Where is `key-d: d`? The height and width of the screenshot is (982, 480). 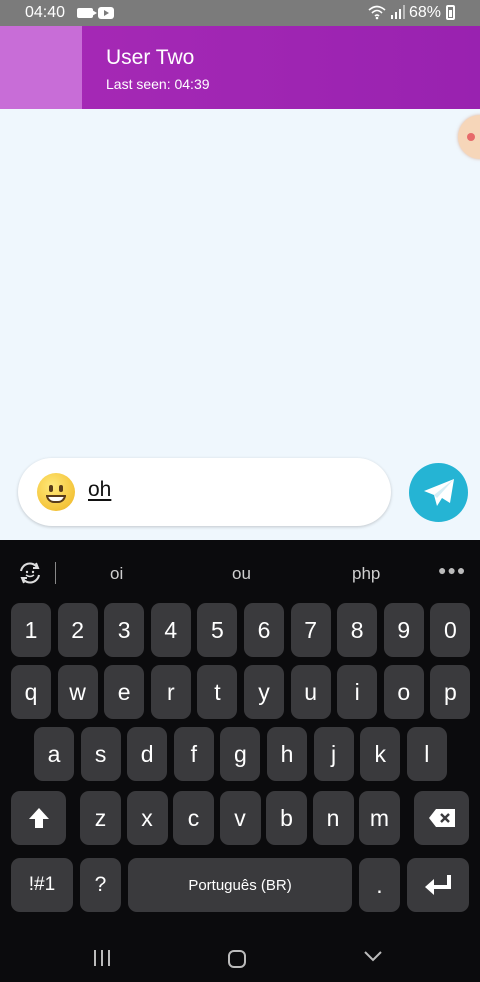 key-d: d is located at coordinates (147, 754).